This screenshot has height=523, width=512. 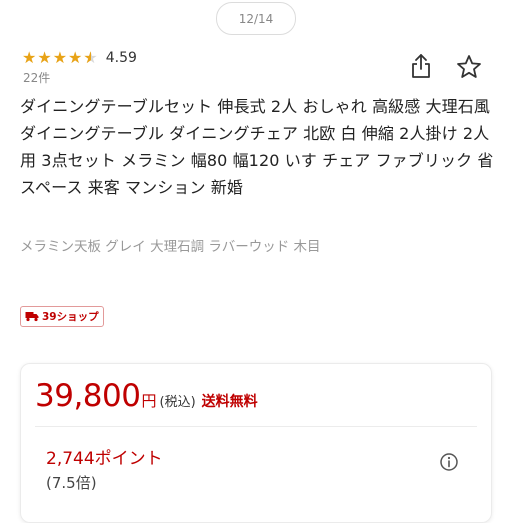 I want to click on review-count: 22件, so click(x=36, y=77).